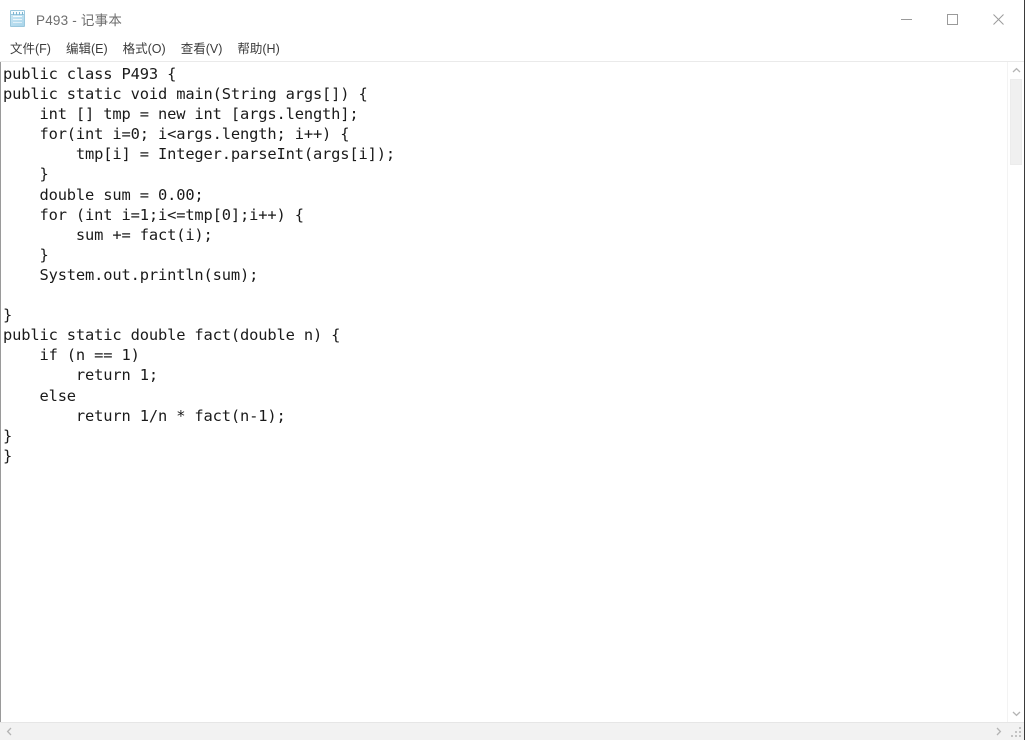  I want to click on maximize-button, so click(952, 19).